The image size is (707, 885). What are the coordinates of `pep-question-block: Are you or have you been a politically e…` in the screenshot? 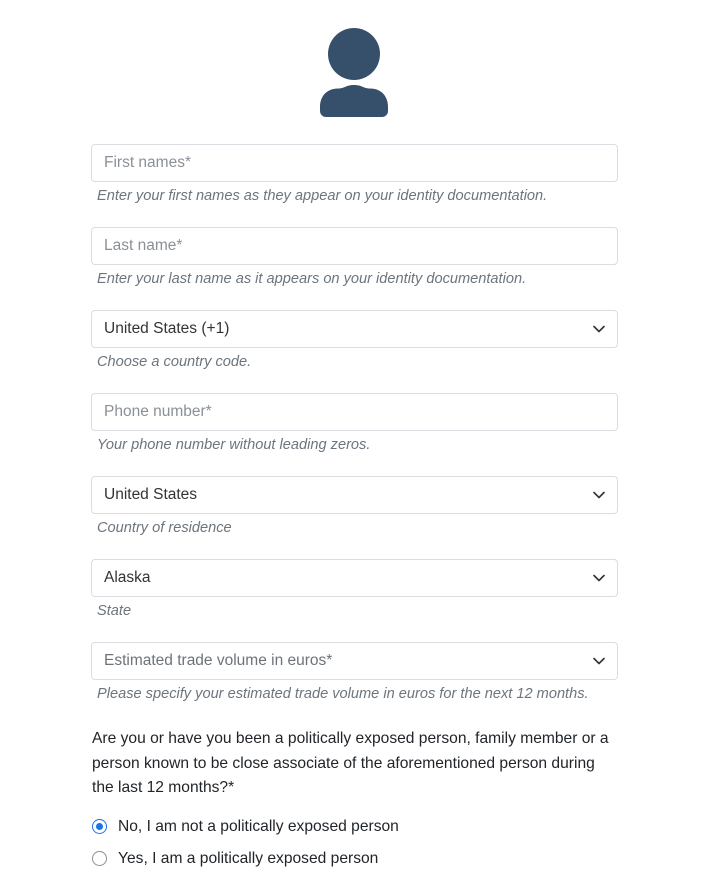 It's located at (354, 801).